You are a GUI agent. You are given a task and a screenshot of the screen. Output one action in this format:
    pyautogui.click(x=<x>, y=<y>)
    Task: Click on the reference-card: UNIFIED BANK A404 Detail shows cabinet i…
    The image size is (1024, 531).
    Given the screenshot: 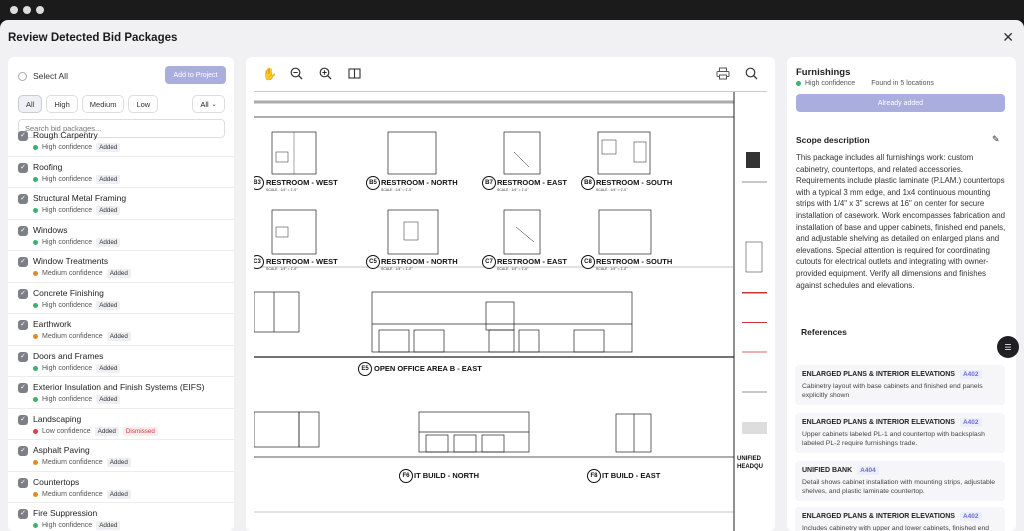 What is the action you would take?
    pyautogui.click(x=900, y=481)
    